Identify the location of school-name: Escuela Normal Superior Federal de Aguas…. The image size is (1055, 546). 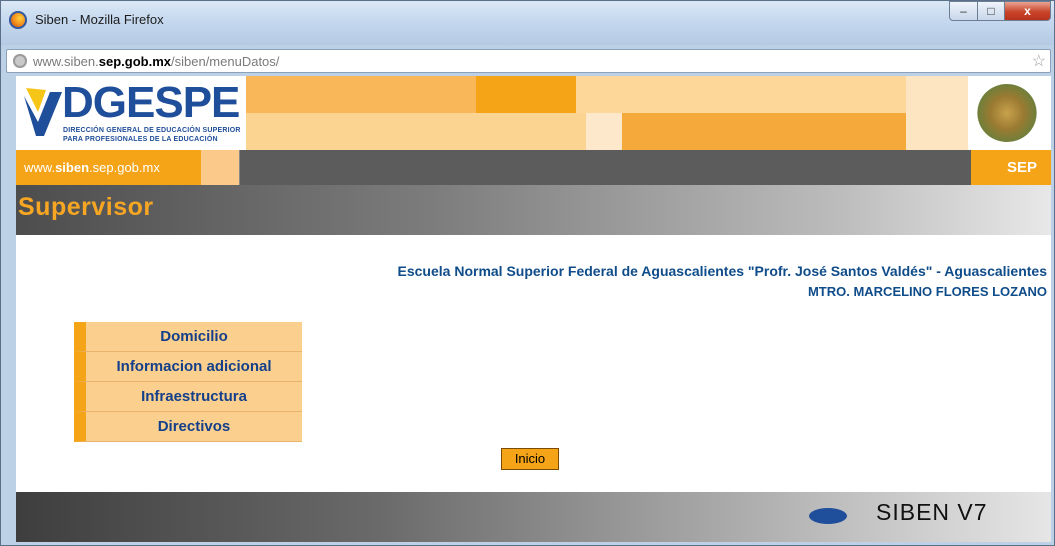
(722, 271).